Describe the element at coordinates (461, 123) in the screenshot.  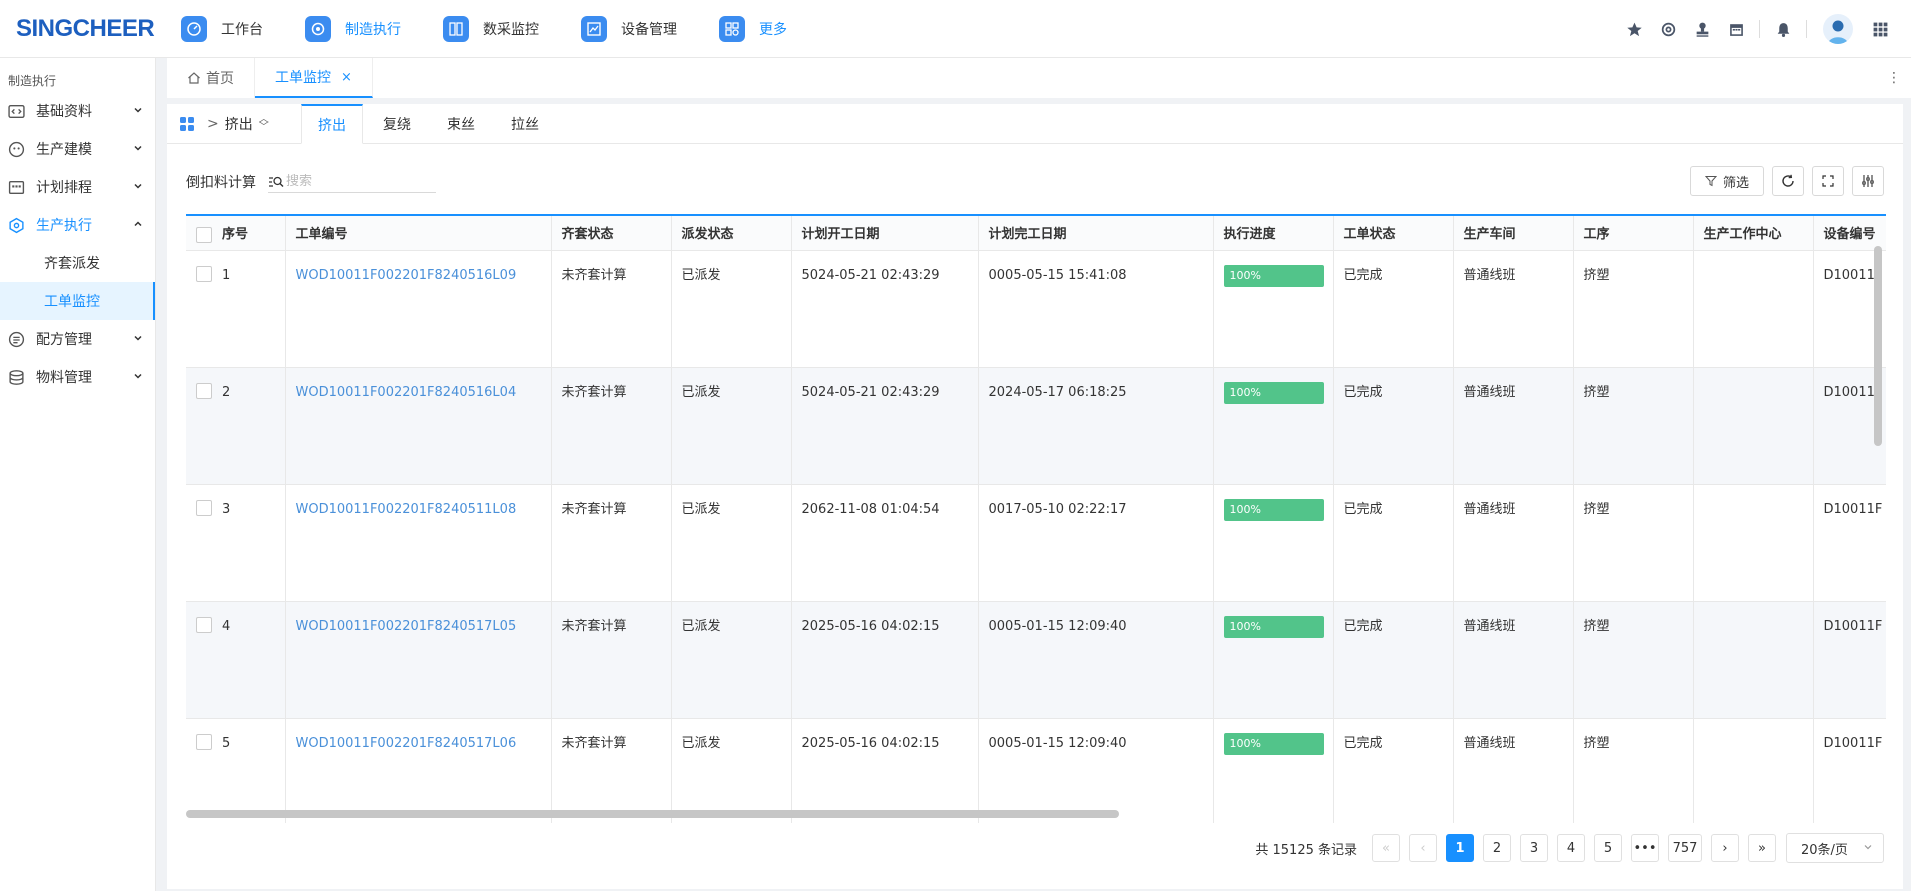
I see `tab-bunching: 束丝` at that location.